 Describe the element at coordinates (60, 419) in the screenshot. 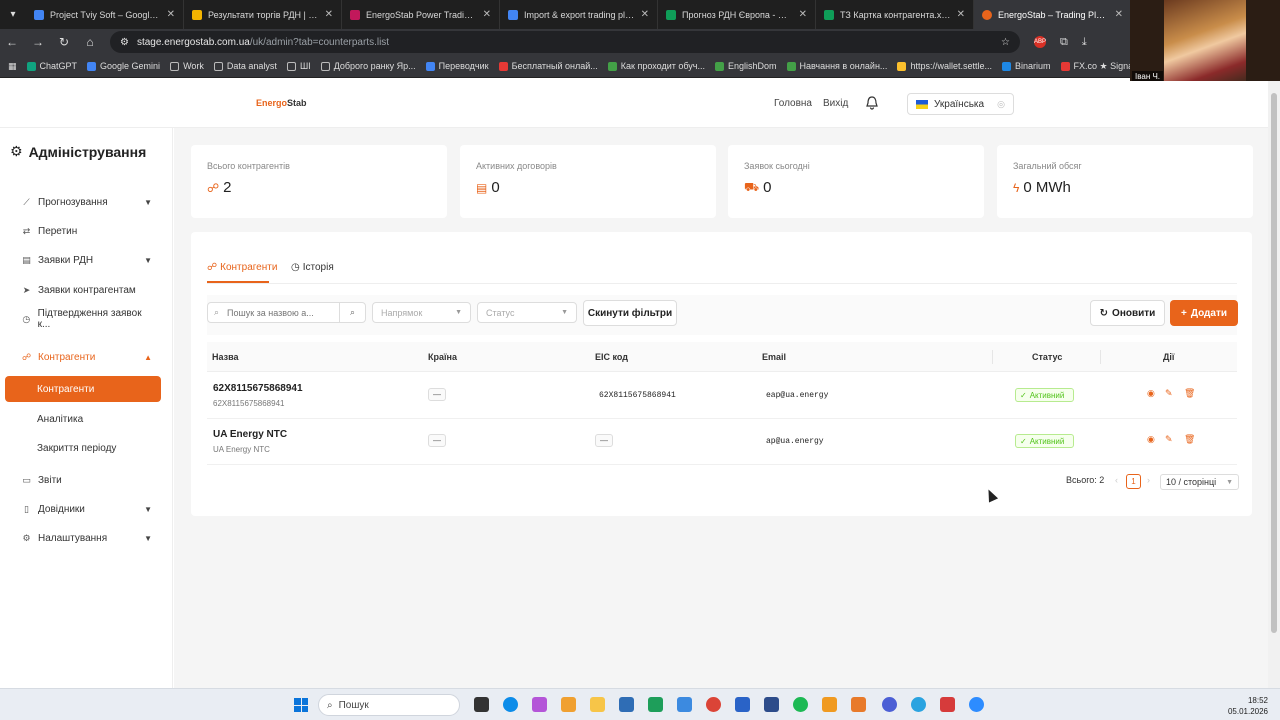

I see `sidebar-subitem-analytics: Аналітика` at that location.